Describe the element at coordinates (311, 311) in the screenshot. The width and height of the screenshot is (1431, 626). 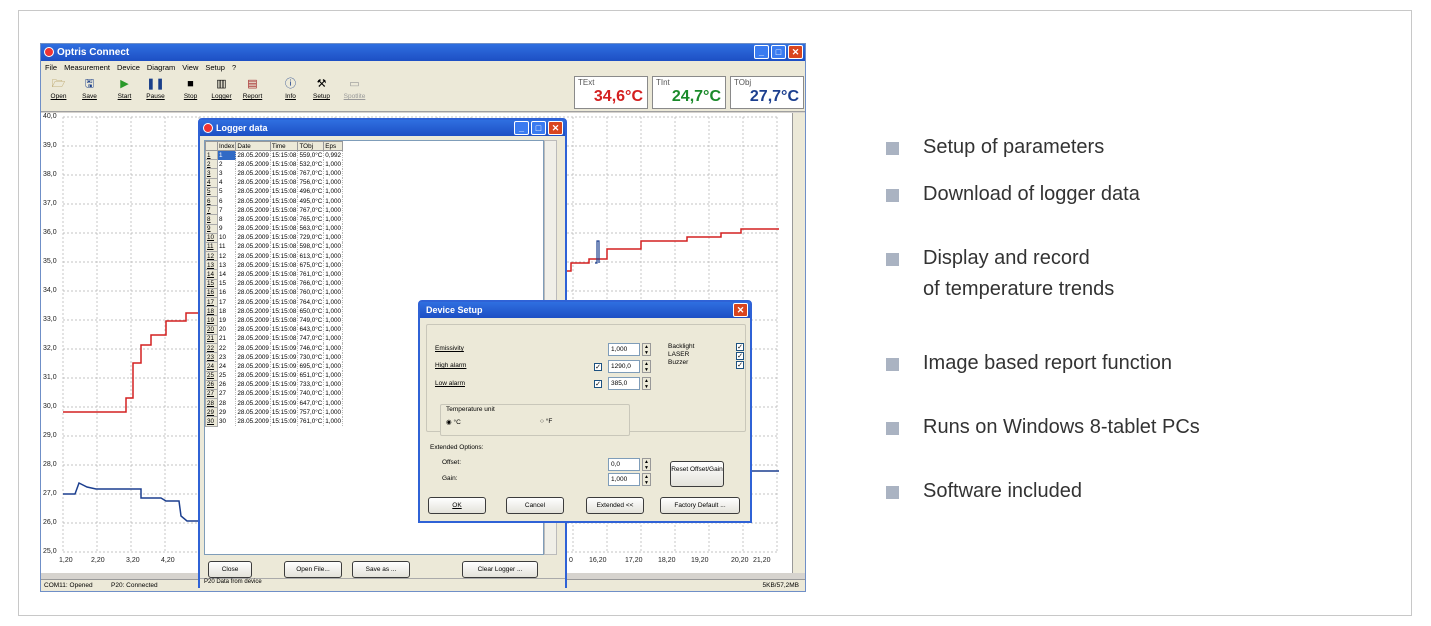
I see `table-cell: 650,0°C` at that location.